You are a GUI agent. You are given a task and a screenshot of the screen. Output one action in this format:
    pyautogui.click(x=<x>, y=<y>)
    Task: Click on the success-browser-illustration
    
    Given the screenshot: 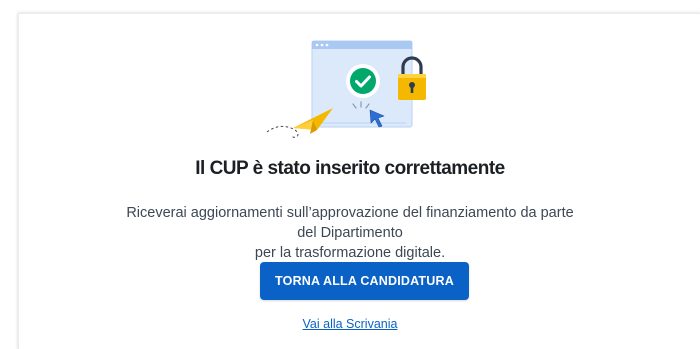 What is the action you would take?
    pyautogui.click(x=346, y=89)
    